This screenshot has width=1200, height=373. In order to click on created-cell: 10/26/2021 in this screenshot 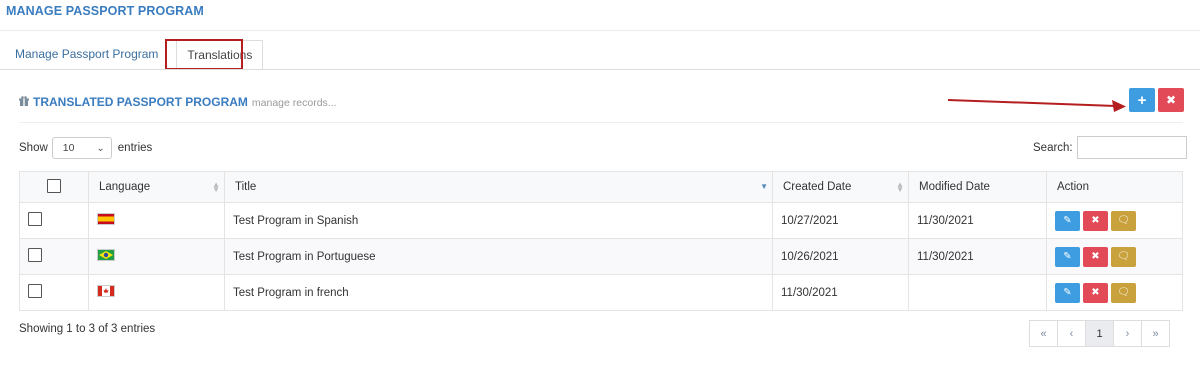, I will do `click(840, 256)`.